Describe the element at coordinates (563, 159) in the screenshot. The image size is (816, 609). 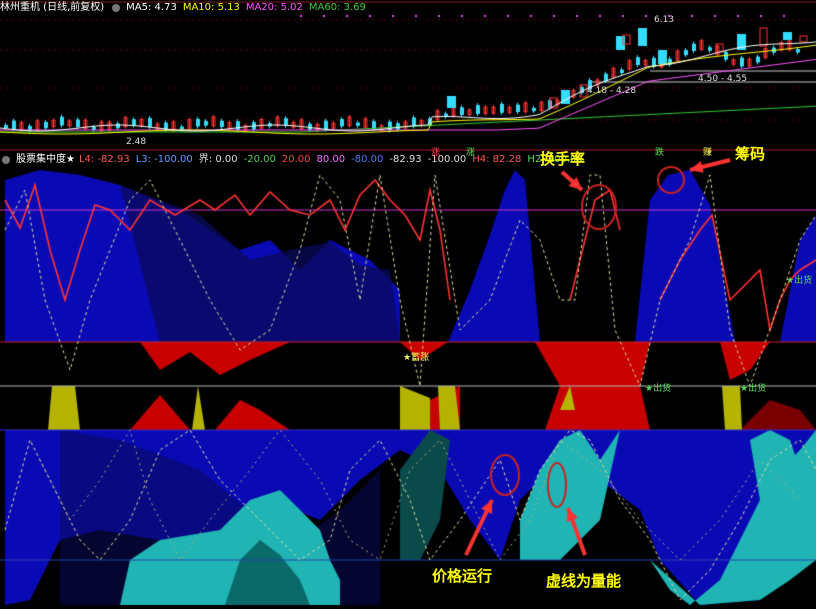
I see `annotation-turnover: 换手率` at that location.